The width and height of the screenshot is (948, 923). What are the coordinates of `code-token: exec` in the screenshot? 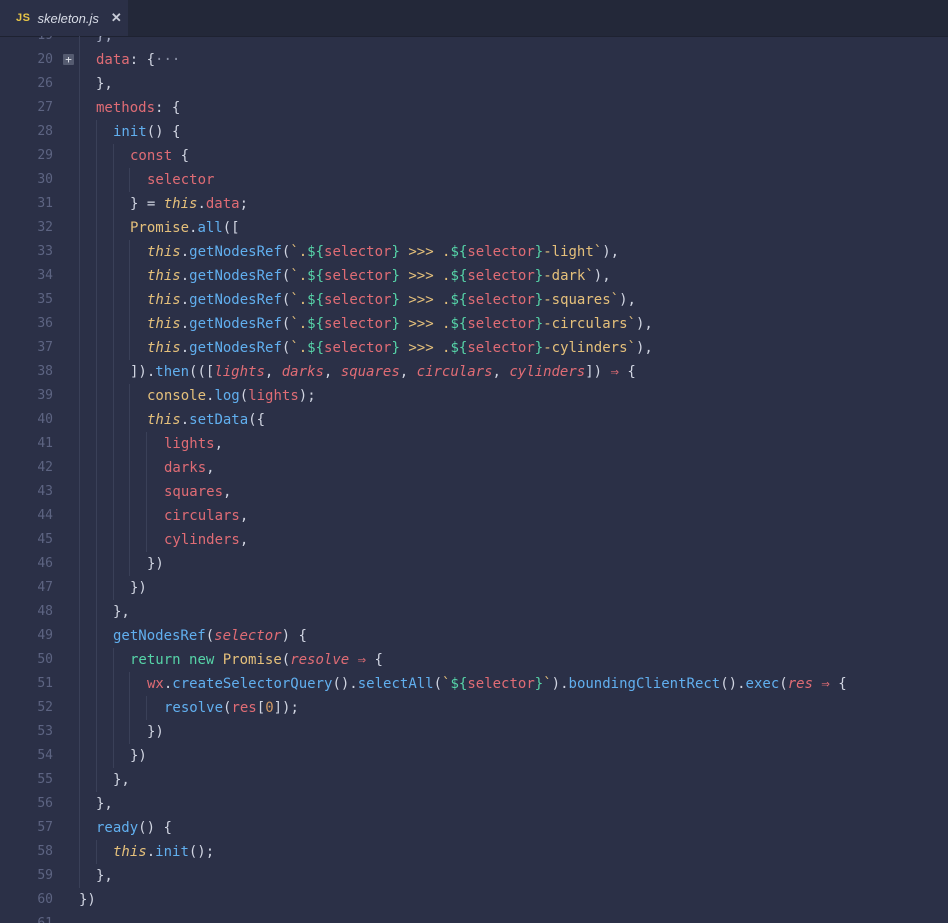 It's located at (762, 684).